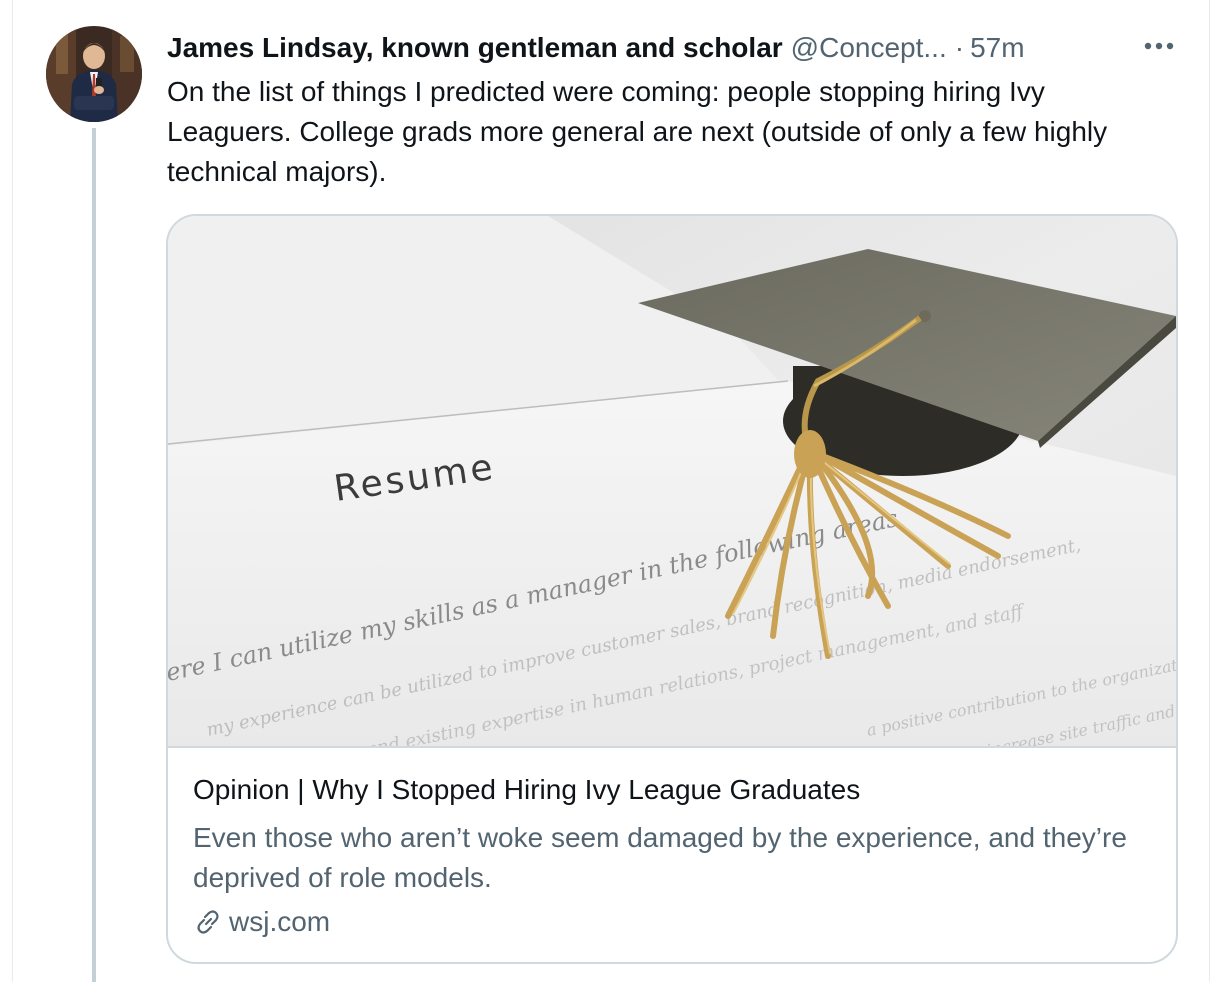  I want to click on avatar, so click(94, 74).